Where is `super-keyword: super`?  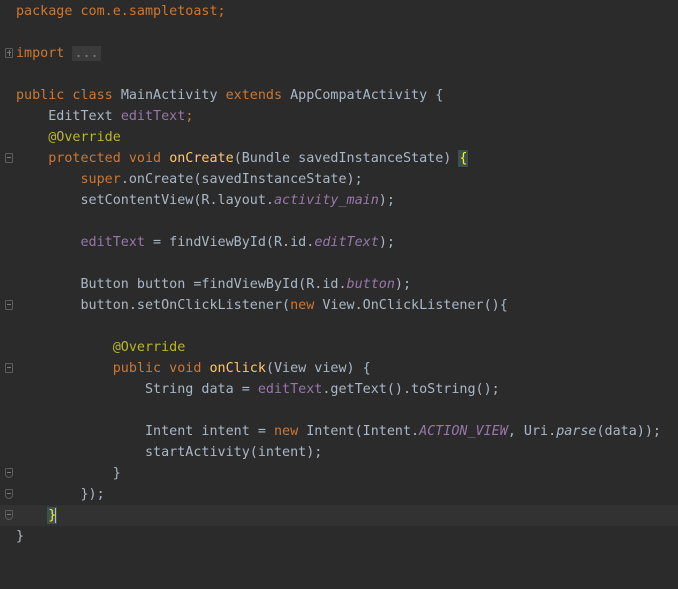 super-keyword: super is located at coordinates (100, 179).